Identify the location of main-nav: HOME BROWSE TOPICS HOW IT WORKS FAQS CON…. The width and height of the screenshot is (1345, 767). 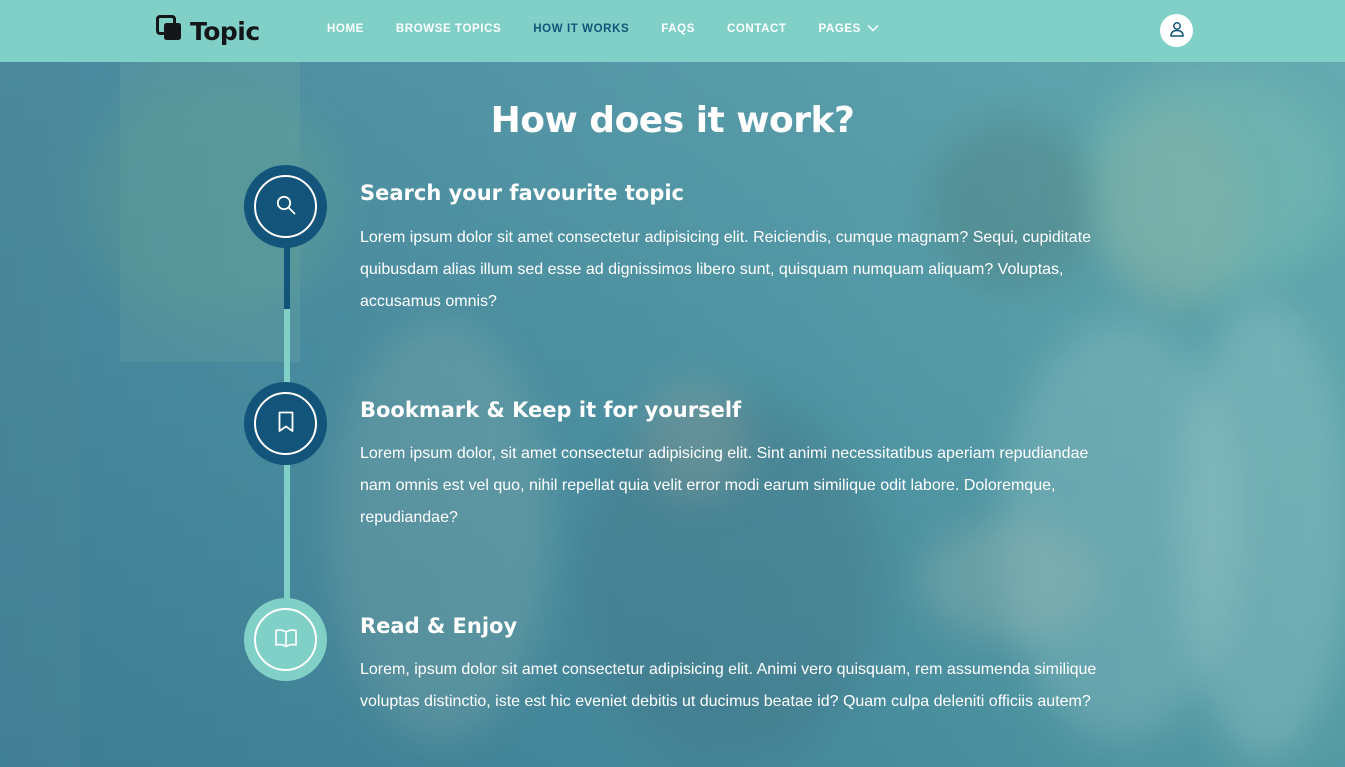
(619, 29).